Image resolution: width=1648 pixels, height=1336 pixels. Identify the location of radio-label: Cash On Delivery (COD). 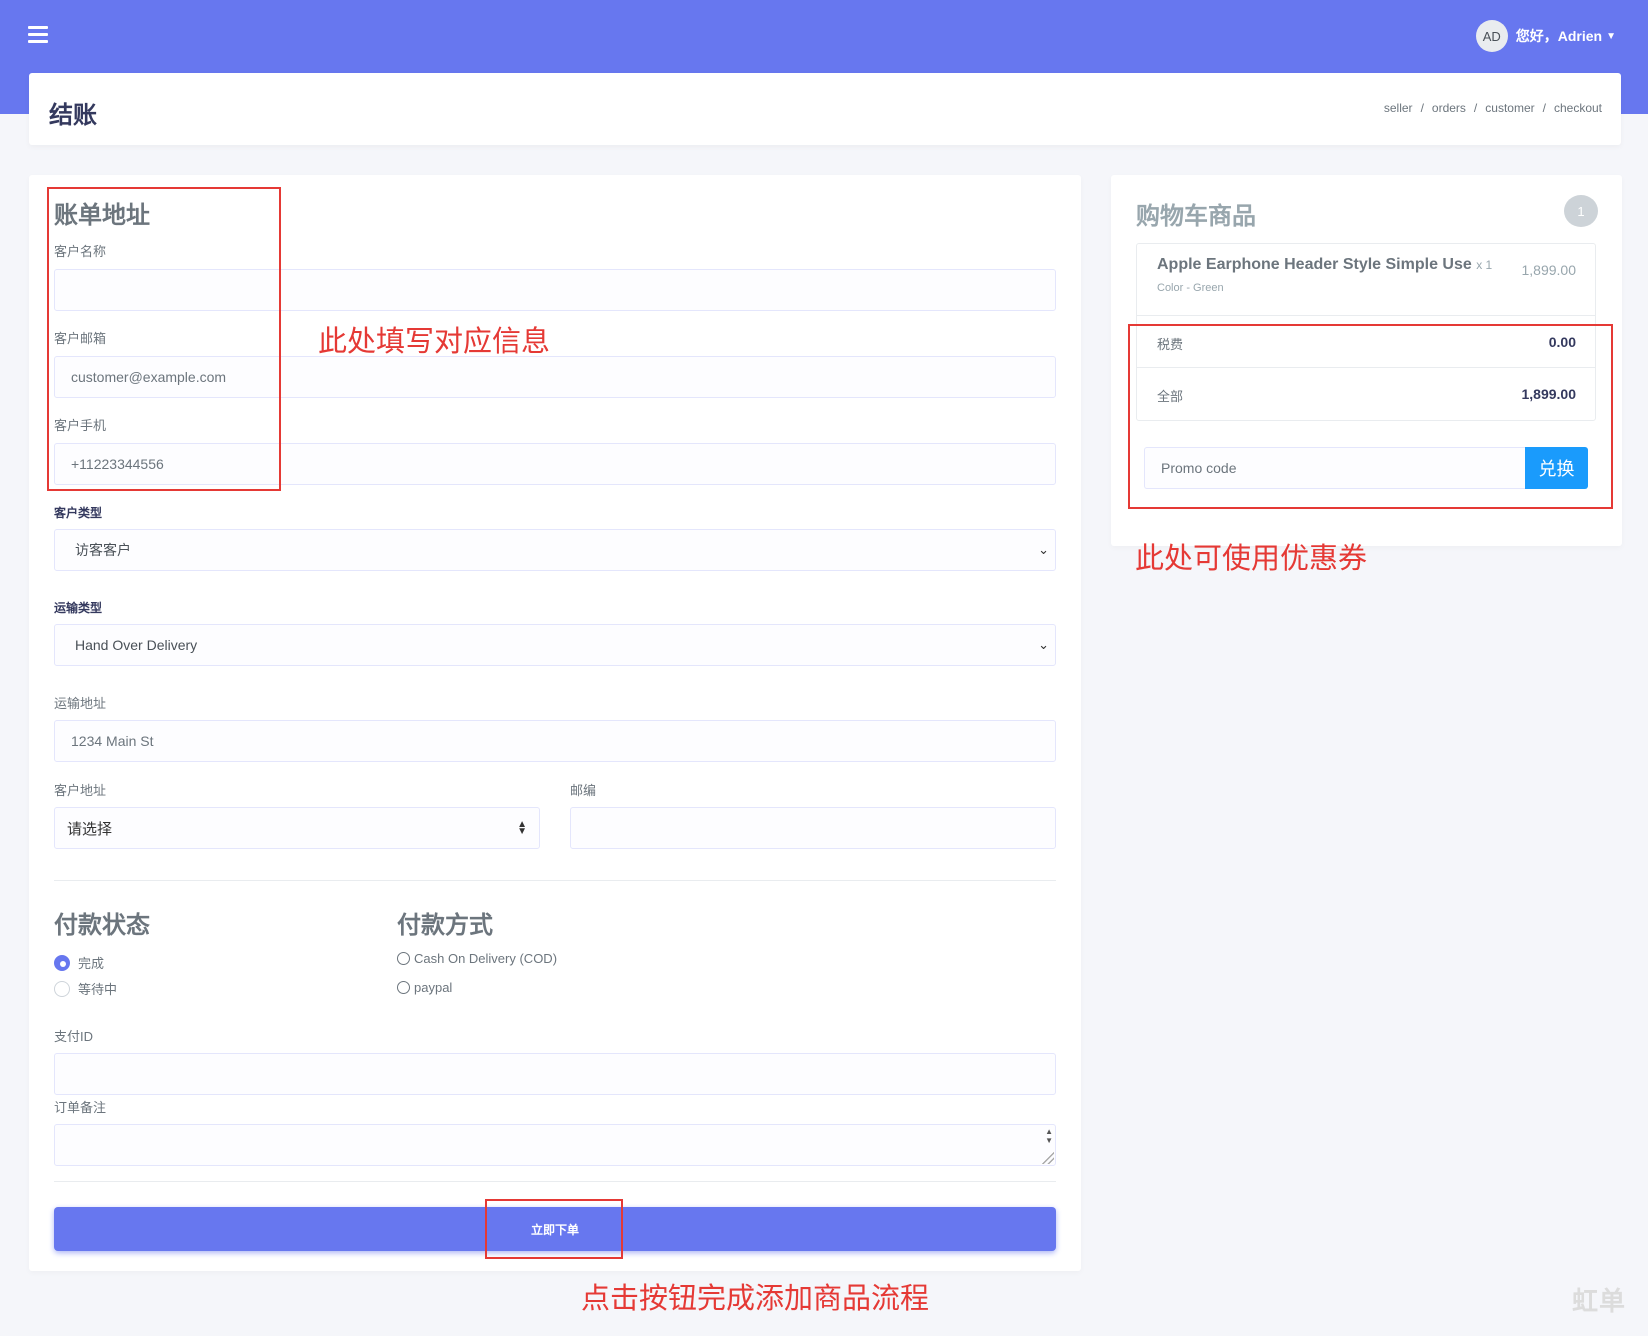
(486, 958).